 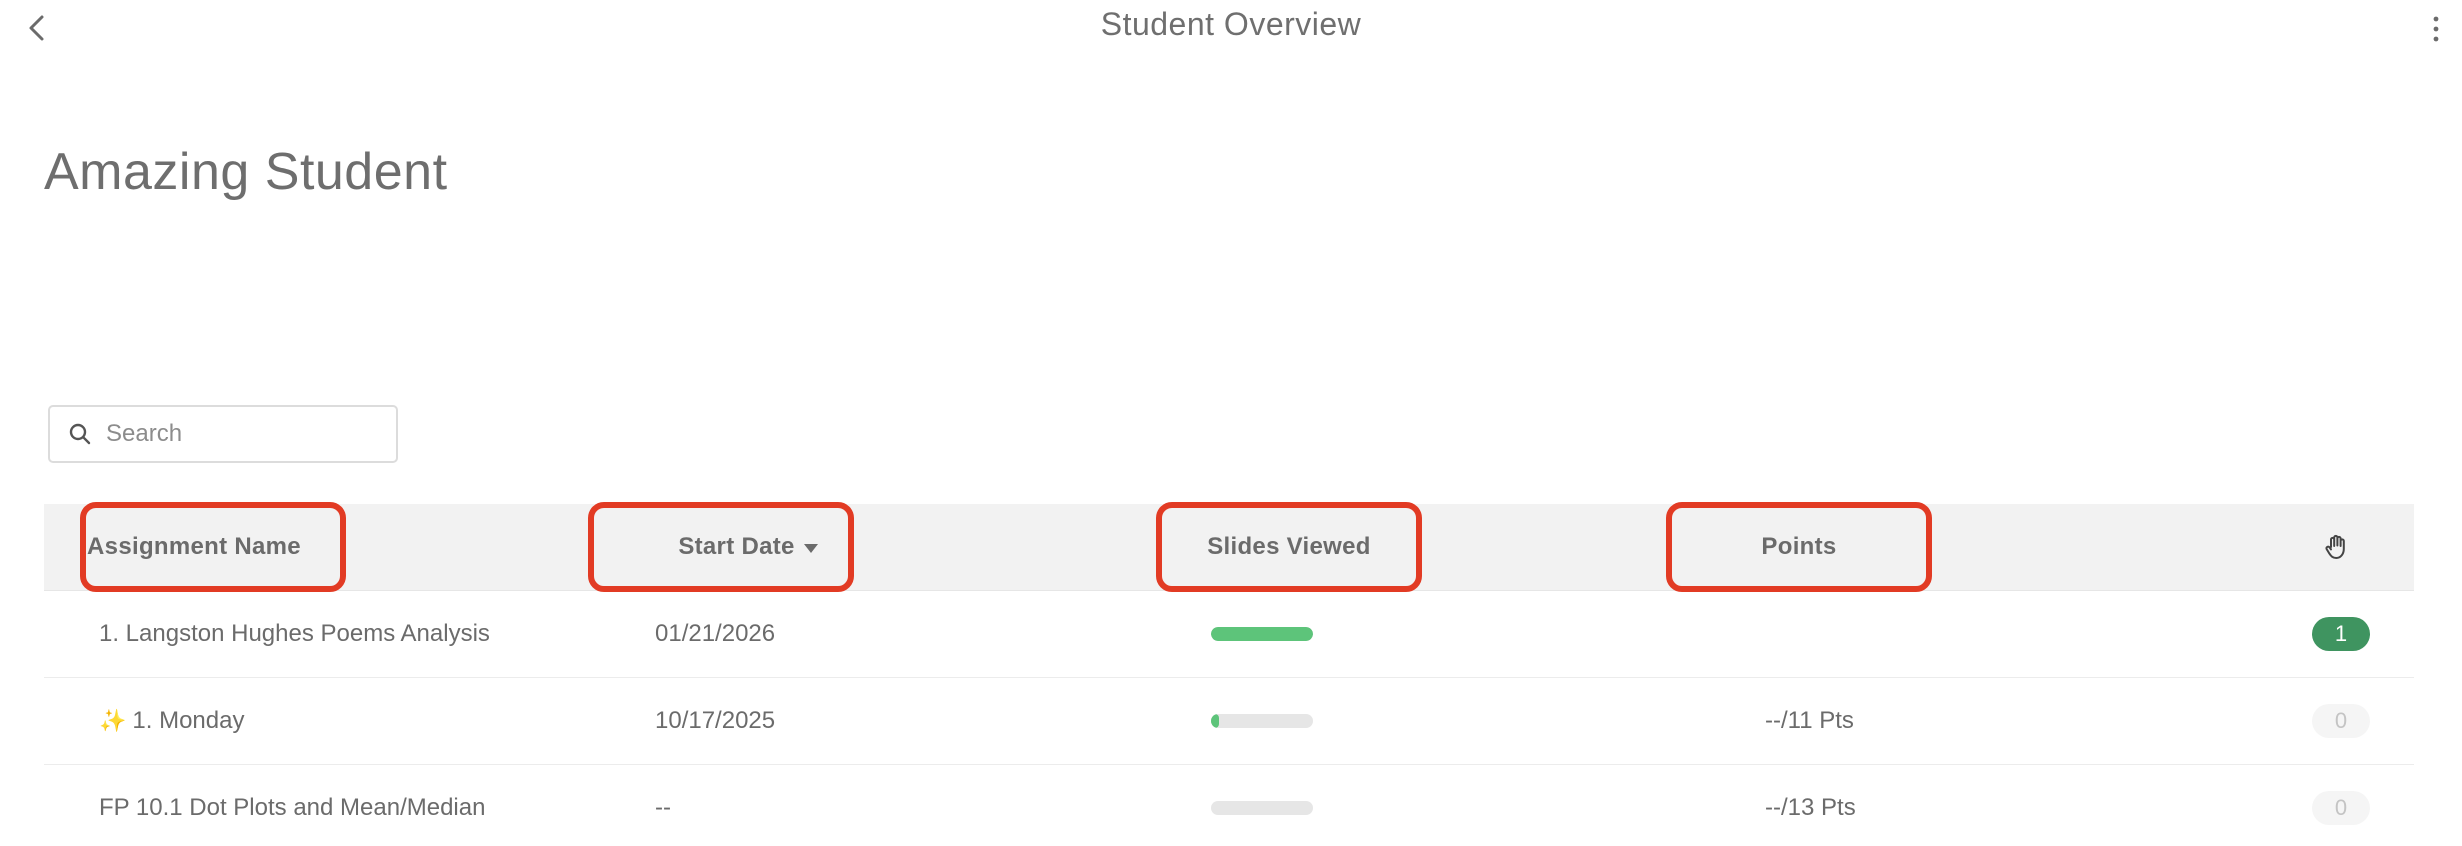 I want to click on search-icon, so click(x=80, y=434).